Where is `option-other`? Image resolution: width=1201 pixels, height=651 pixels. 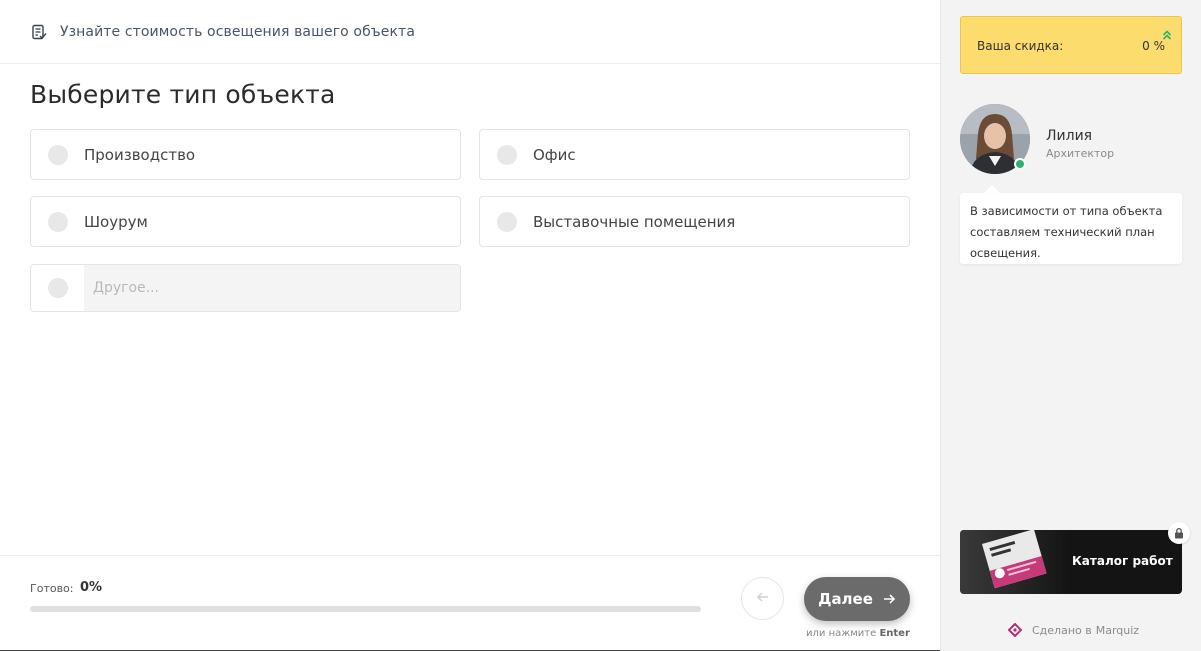
option-other is located at coordinates (245, 288).